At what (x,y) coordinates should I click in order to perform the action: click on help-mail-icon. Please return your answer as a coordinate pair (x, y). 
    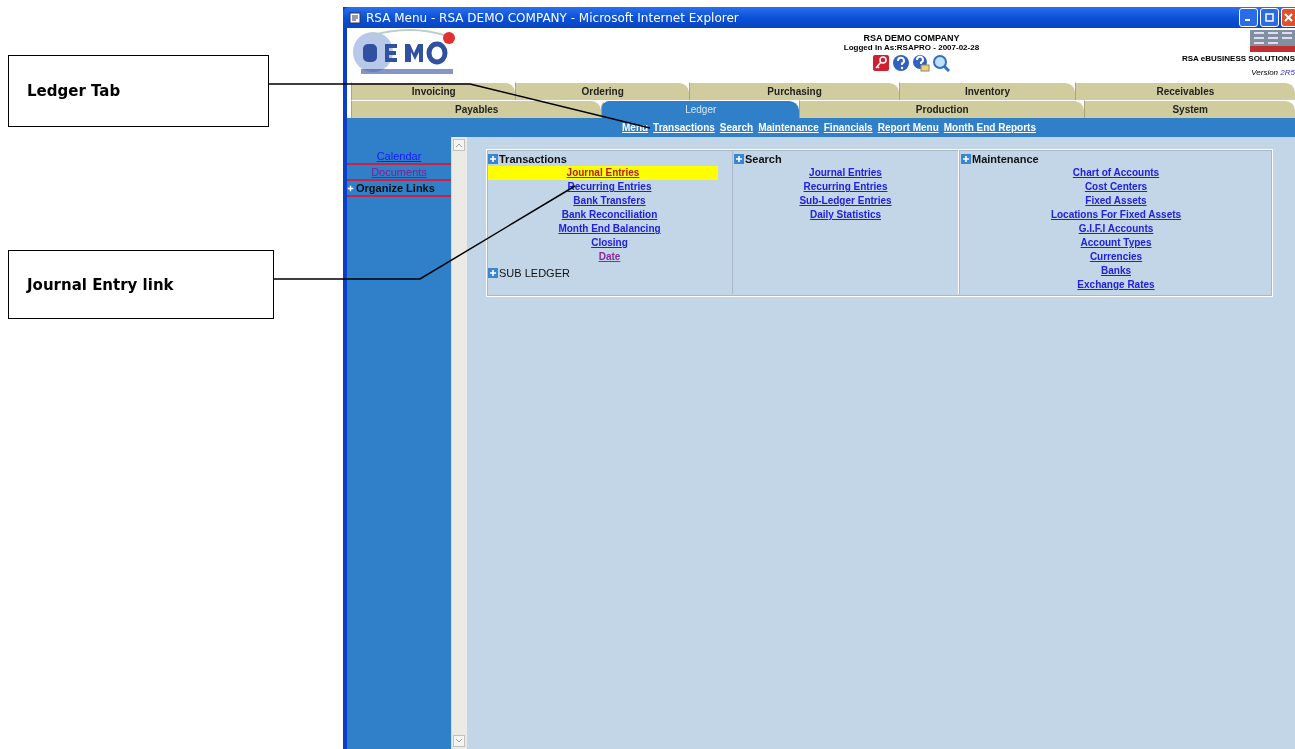
    Looking at the image, I should click on (921, 63).